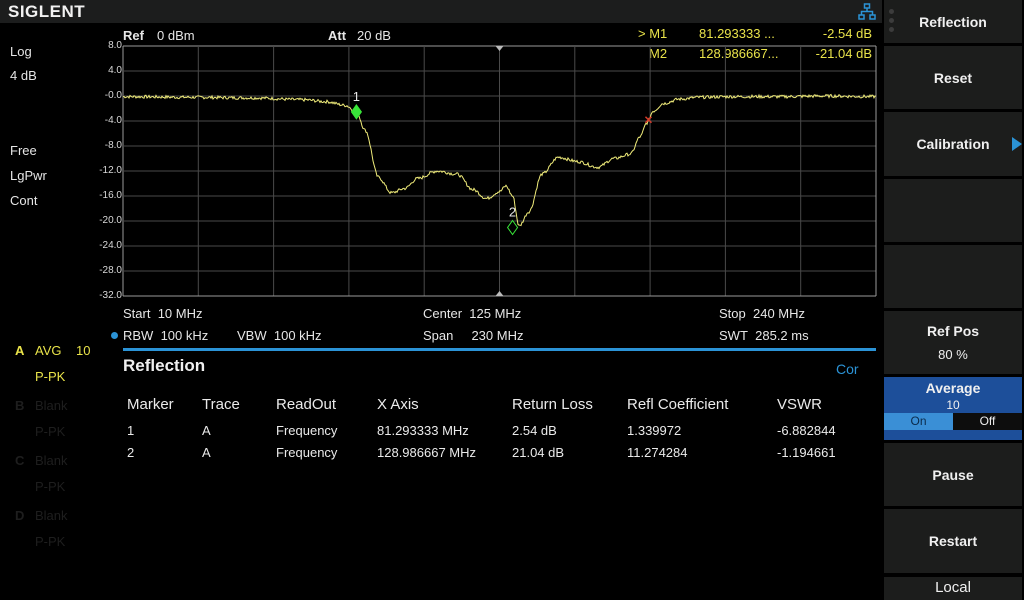  What do you see at coordinates (138, 335) in the screenshot?
I see `rbw-label: RBW` at bounding box center [138, 335].